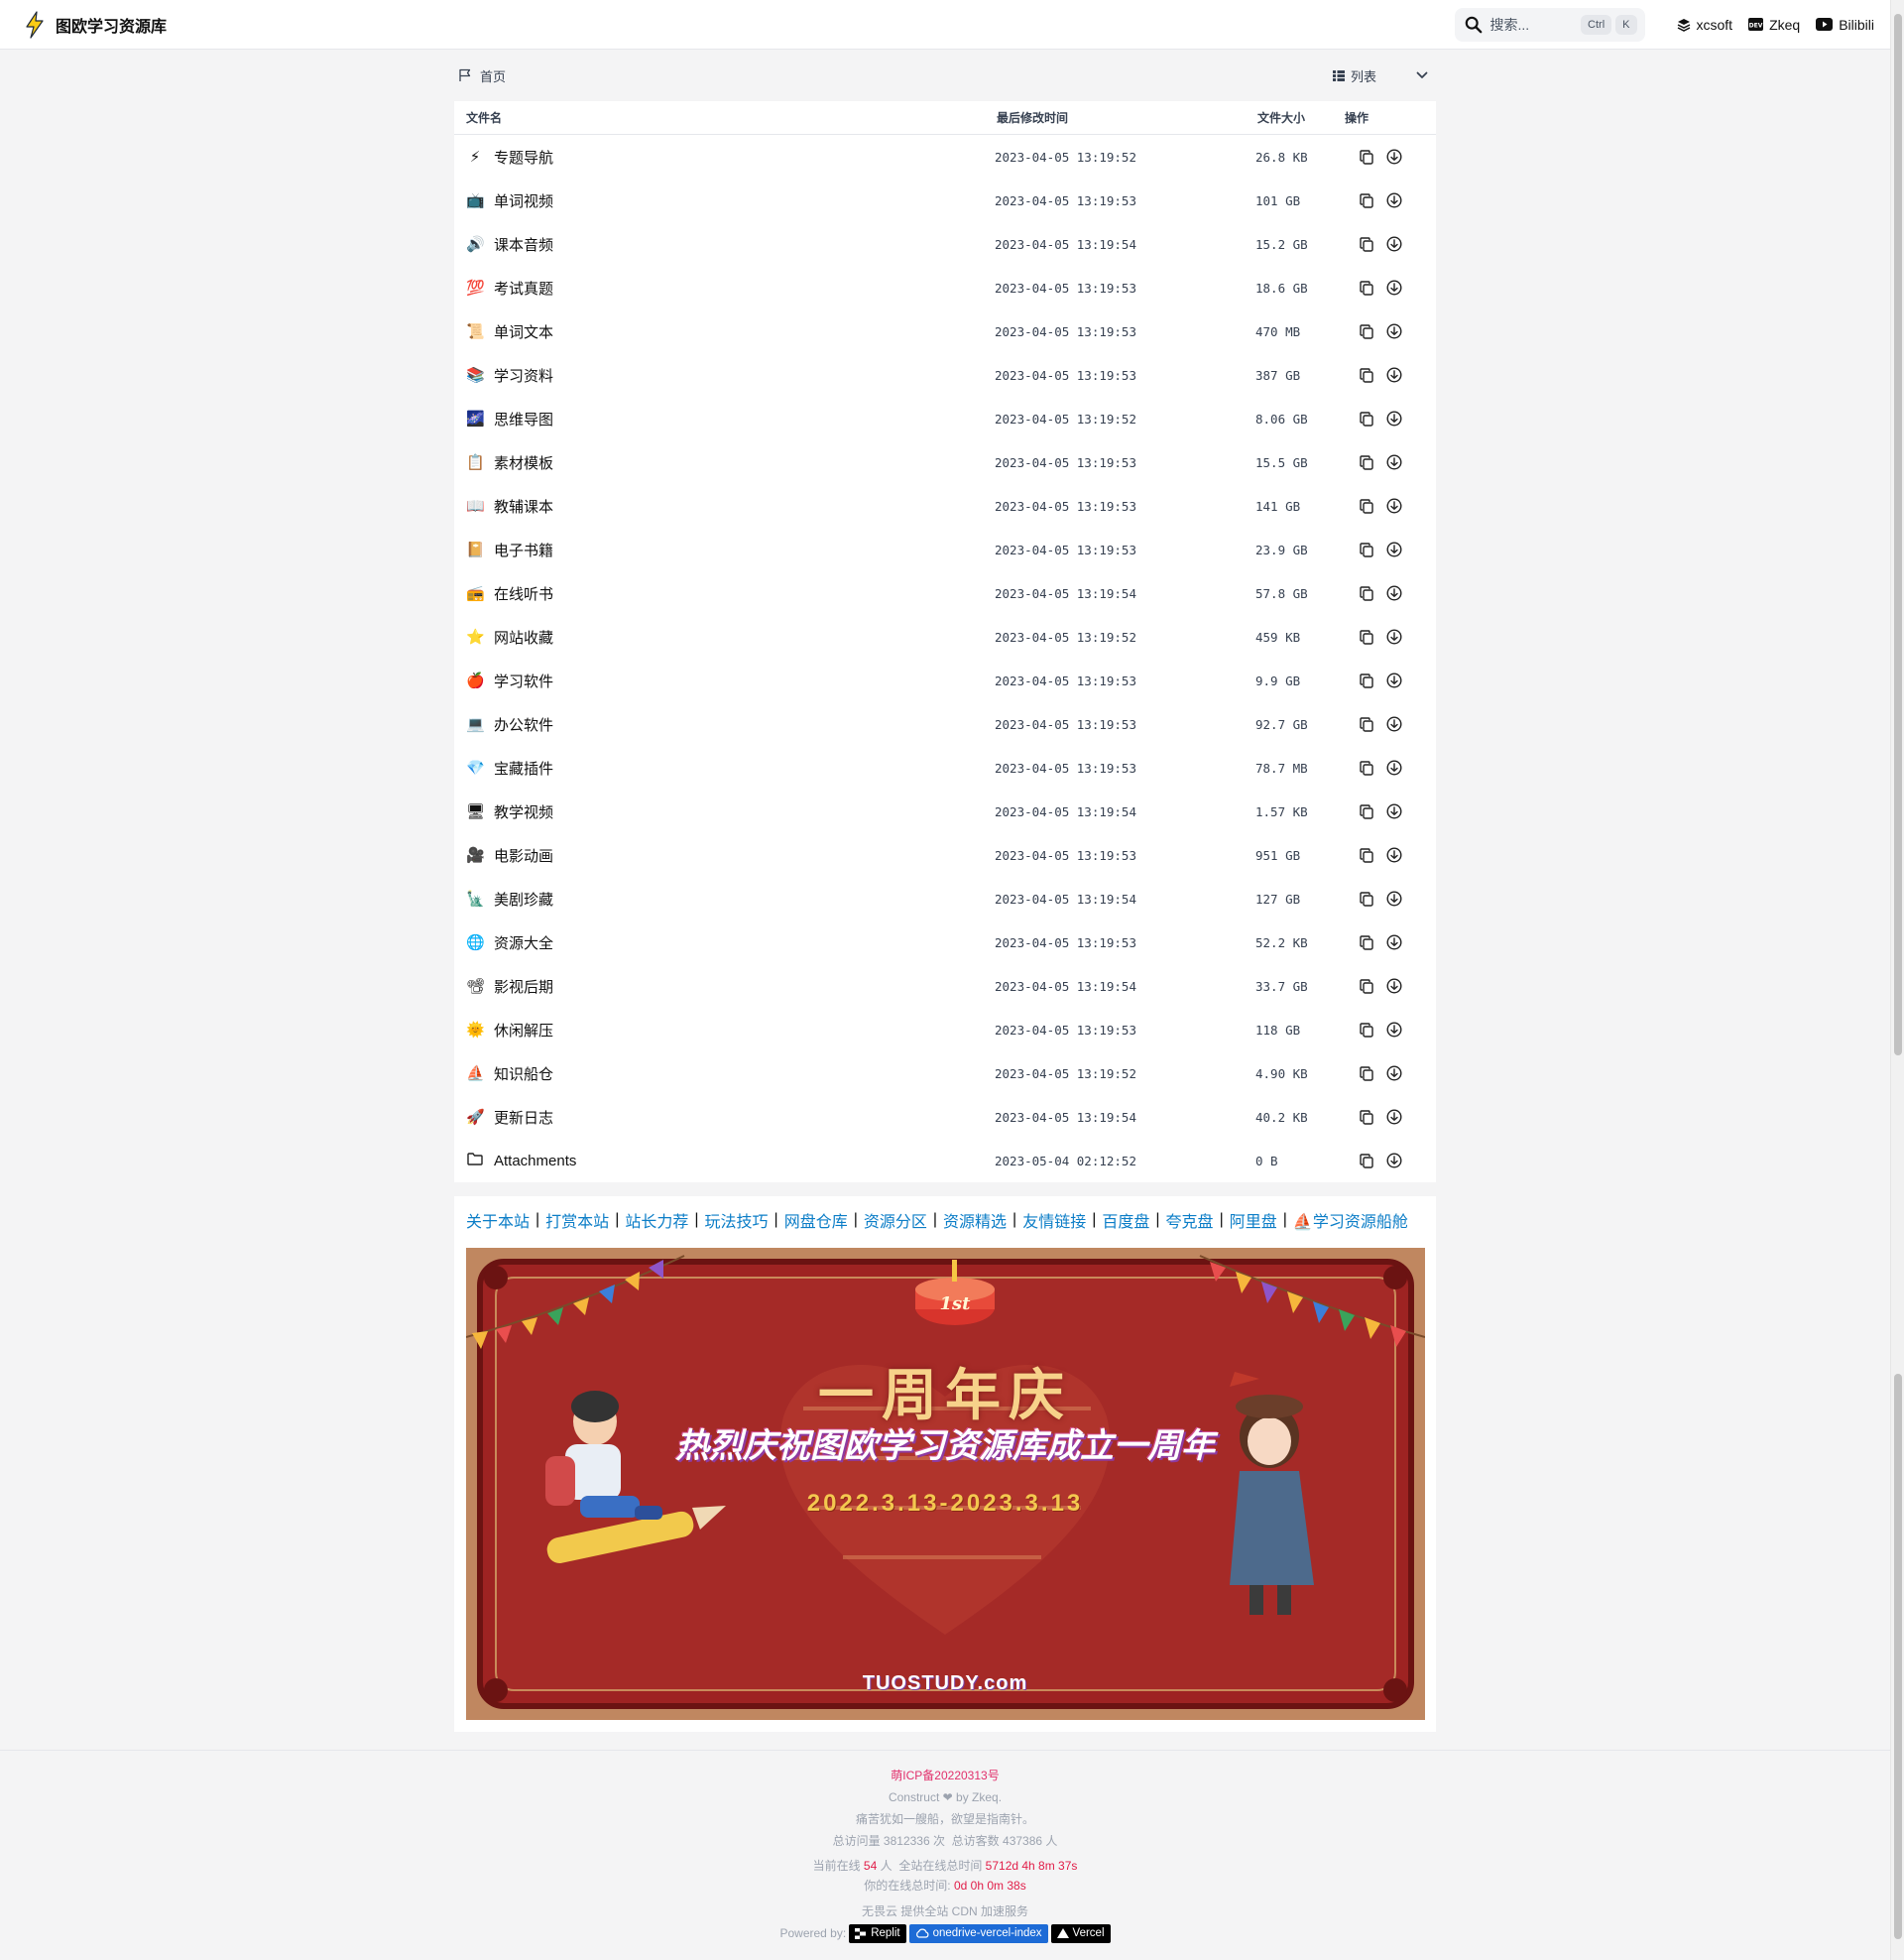 Image resolution: width=1904 pixels, height=1960 pixels. I want to click on file-name-cell: 📋 素材模板, so click(510, 463).